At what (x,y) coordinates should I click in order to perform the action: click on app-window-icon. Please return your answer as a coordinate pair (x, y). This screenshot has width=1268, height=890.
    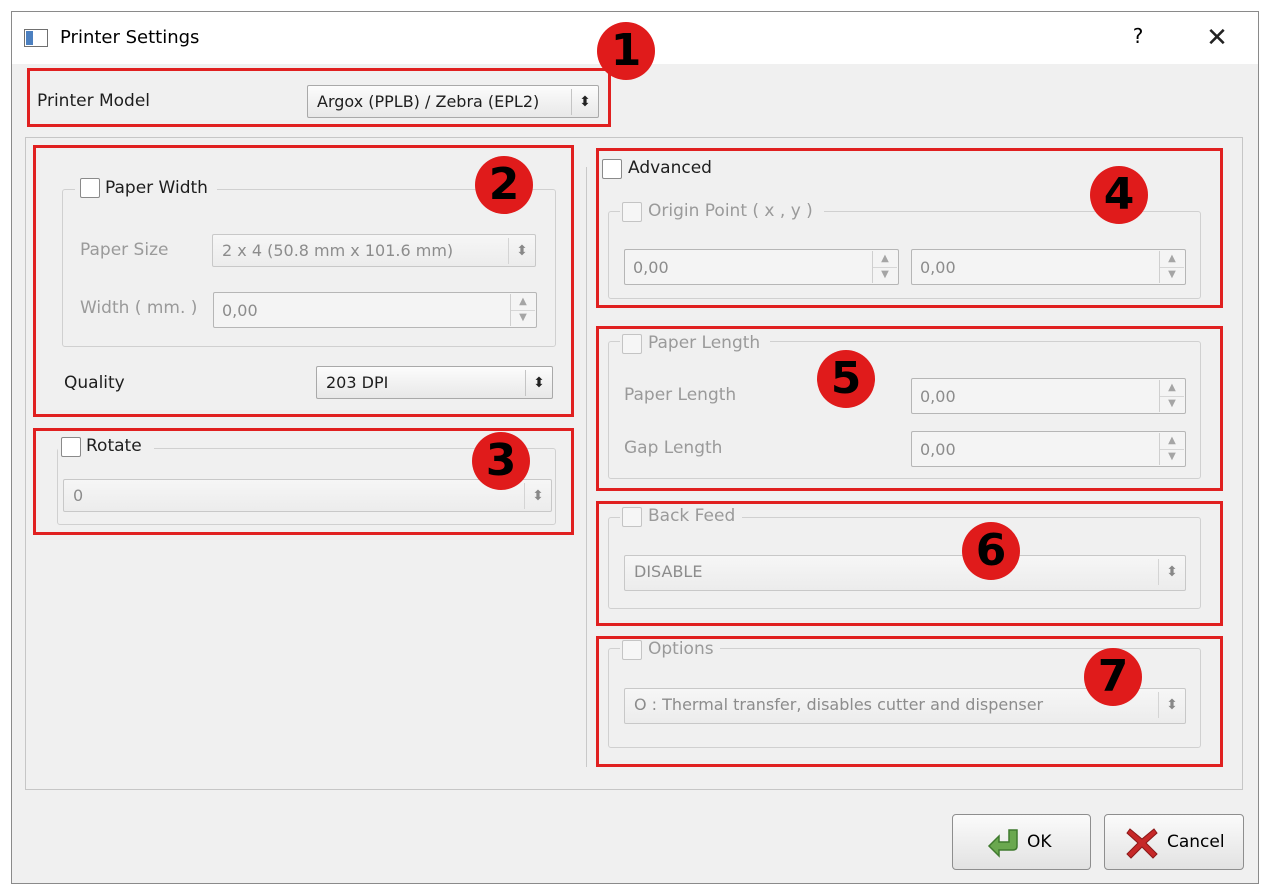
    Looking at the image, I should click on (36, 38).